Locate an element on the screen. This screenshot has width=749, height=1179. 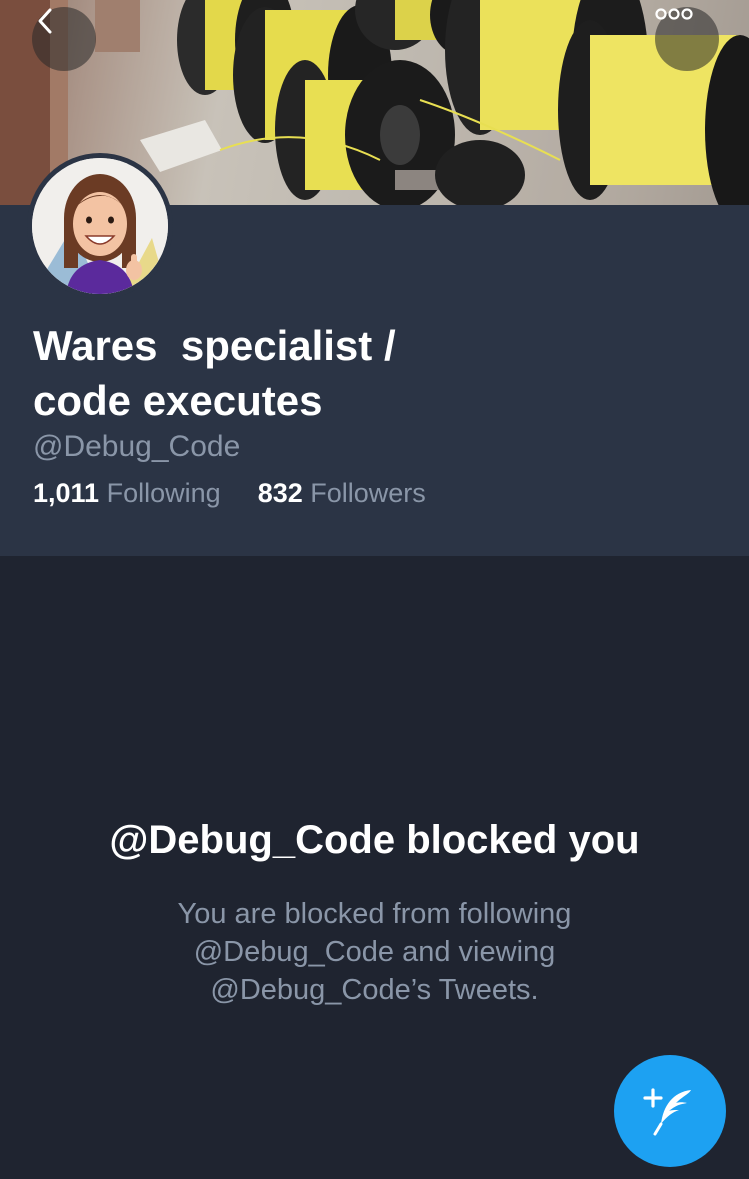
avatar-image is located at coordinates (100, 226).